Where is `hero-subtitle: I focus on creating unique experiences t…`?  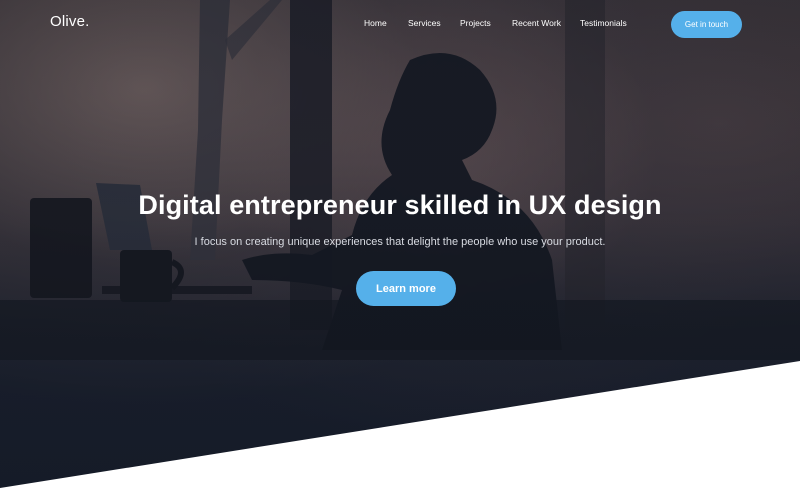 hero-subtitle: I focus on creating unique experiences t… is located at coordinates (400, 242).